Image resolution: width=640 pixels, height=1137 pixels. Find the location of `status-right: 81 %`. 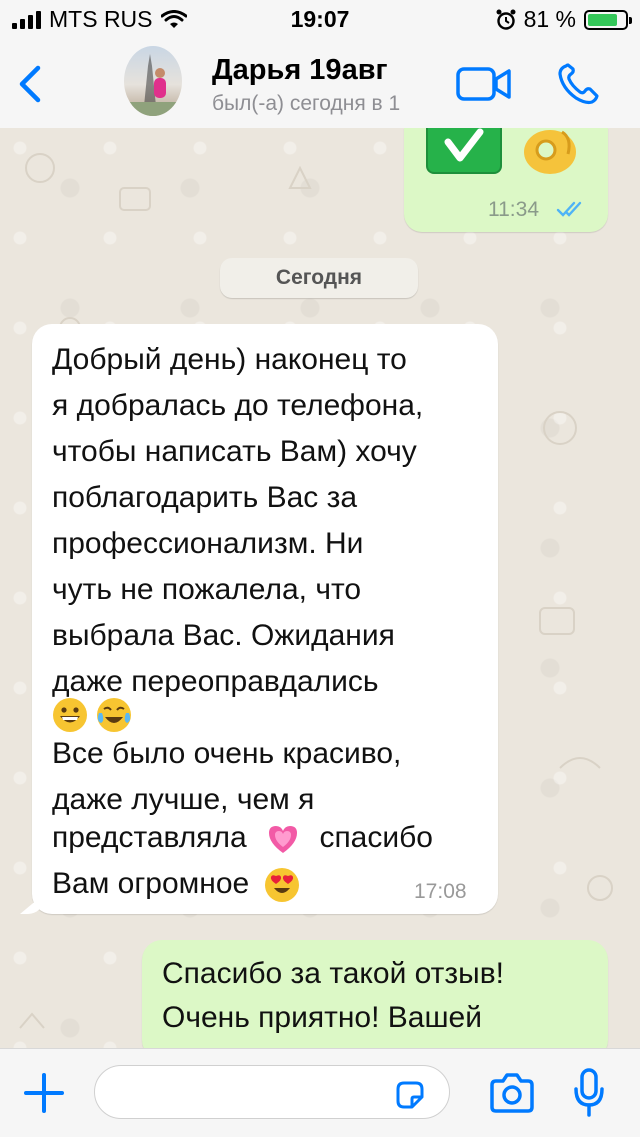

status-right: 81 % is located at coordinates (564, 19).